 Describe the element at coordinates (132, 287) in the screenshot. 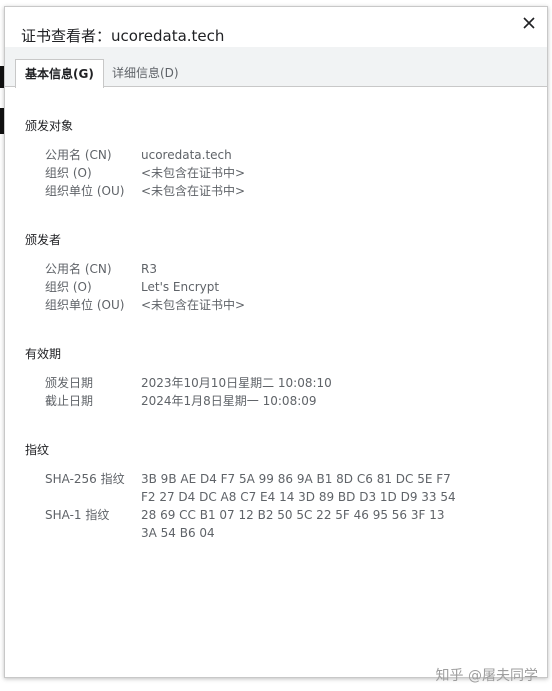

I see `issued-by-o-row: 组织 (O) Let's Encrypt` at that location.